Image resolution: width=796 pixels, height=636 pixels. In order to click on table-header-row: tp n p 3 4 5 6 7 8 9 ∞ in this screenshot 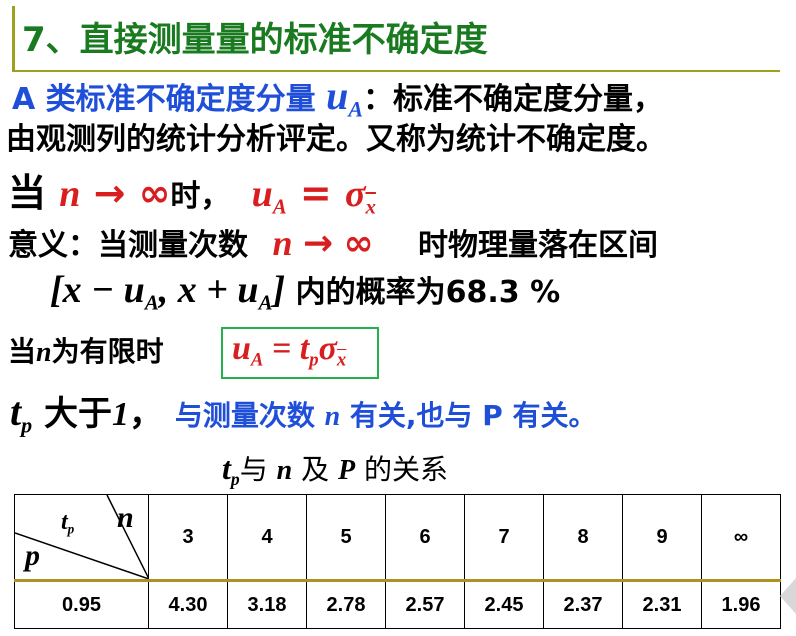, I will do `click(397, 538)`.